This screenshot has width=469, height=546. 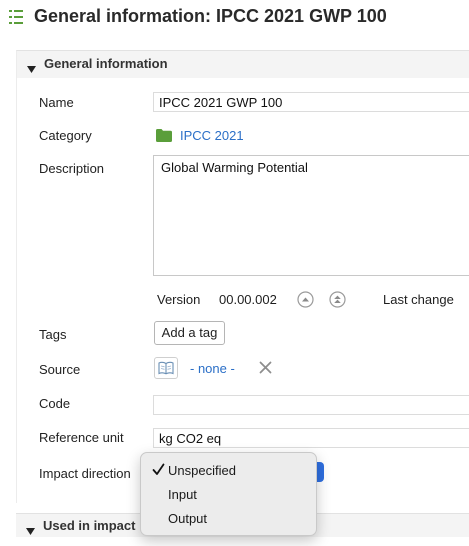 I want to click on version-up-icon, so click(x=305, y=302).